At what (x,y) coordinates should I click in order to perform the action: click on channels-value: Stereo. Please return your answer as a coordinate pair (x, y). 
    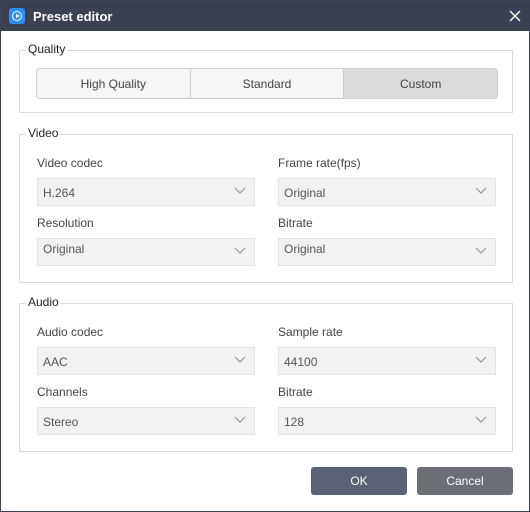
    Looking at the image, I should click on (61, 422).